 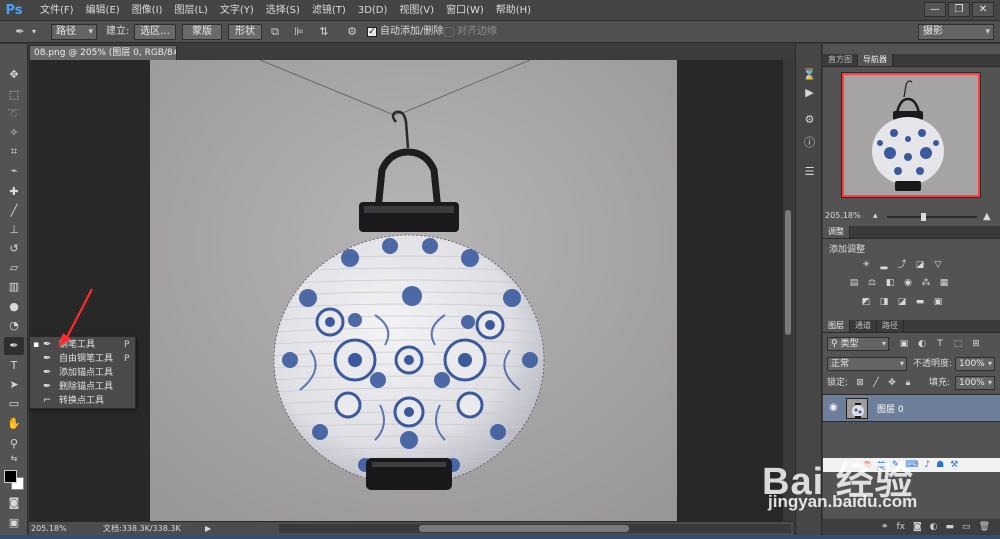 What do you see at coordinates (866, 302) in the screenshot?
I see `invert-icon: ◩` at bounding box center [866, 302].